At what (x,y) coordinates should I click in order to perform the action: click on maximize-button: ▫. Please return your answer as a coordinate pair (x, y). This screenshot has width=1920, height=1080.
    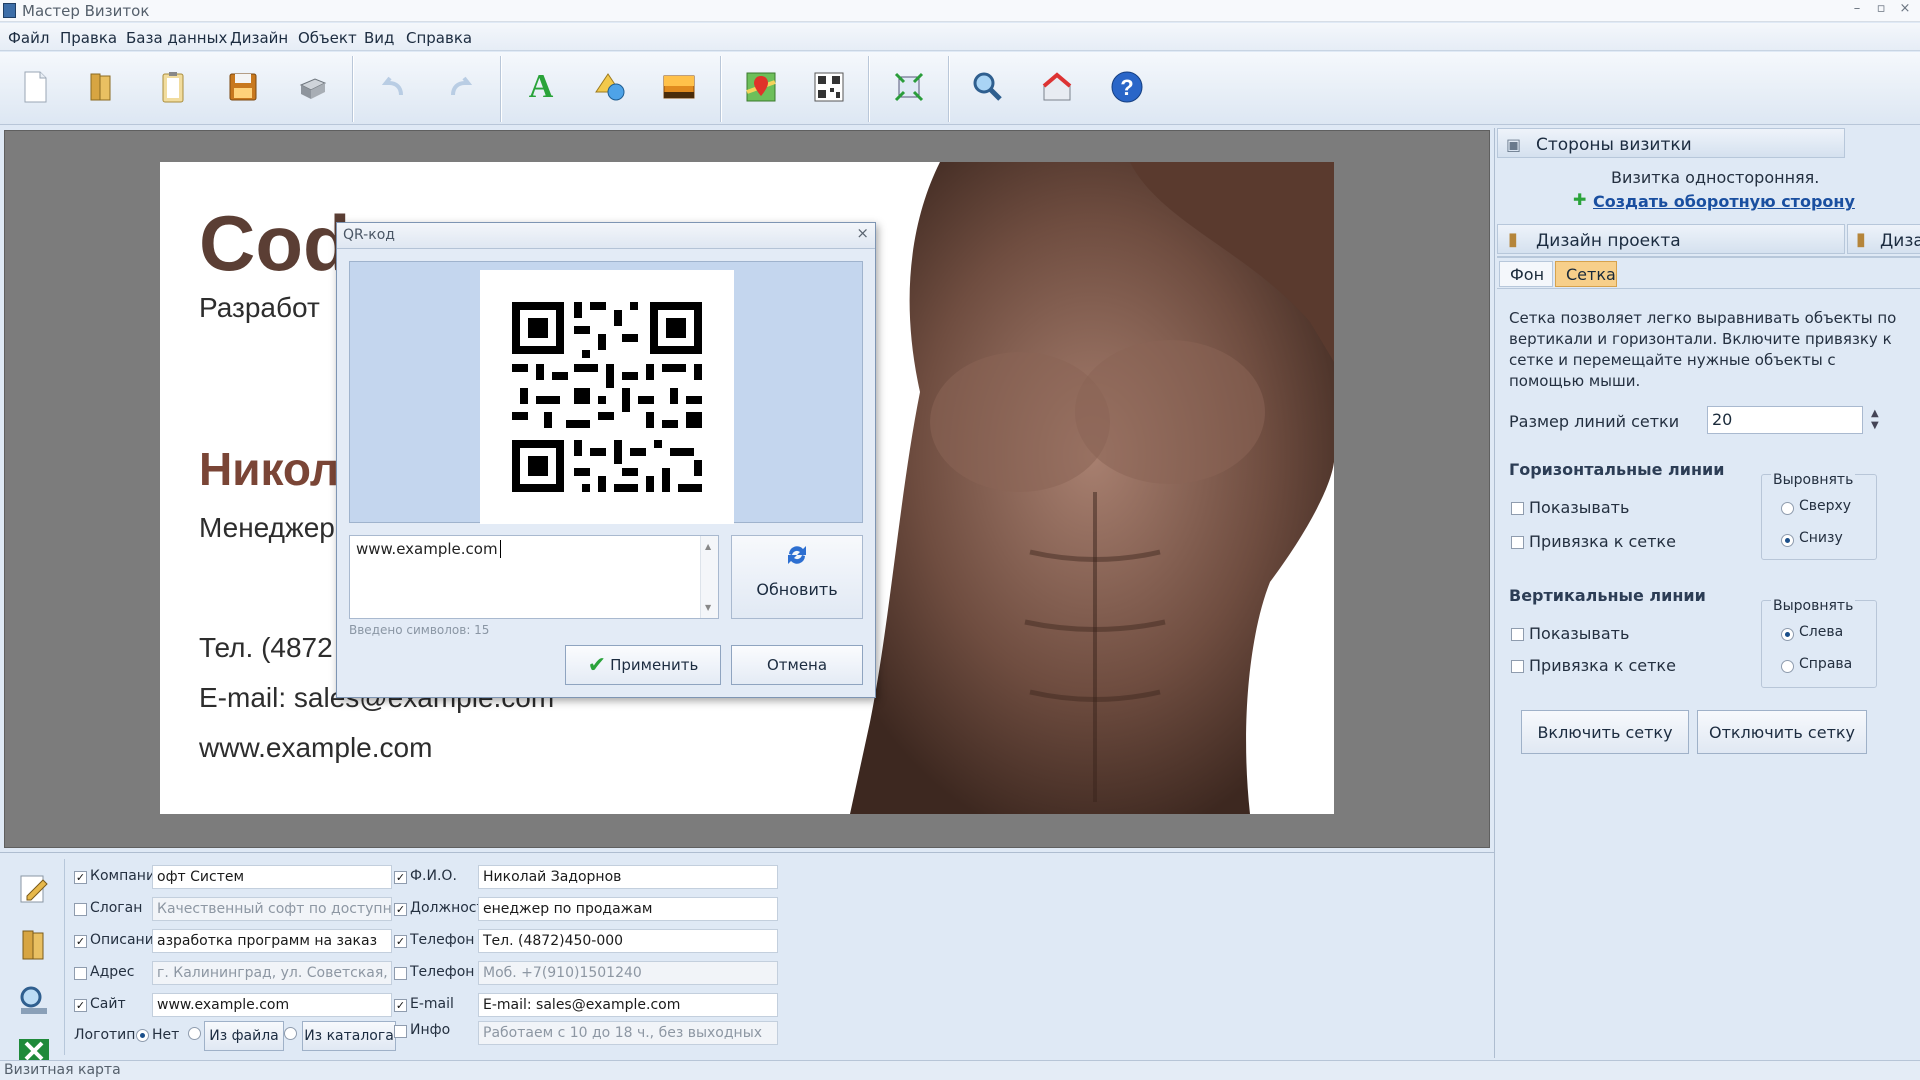
    Looking at the image, I should click on (1881, 9).